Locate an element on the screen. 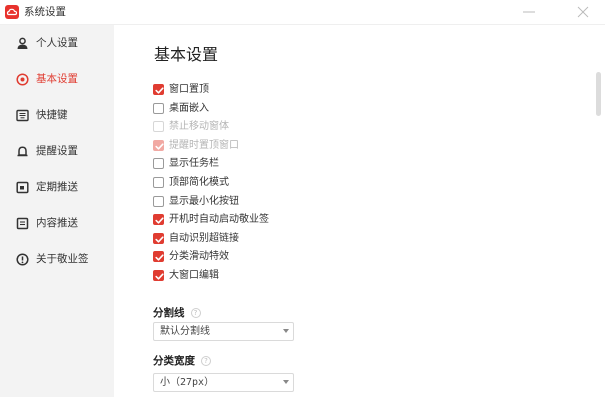 The height and width of the screenshot is (397, 605). option-label: 分类滑动特效 is located at coordinates (199, 257).